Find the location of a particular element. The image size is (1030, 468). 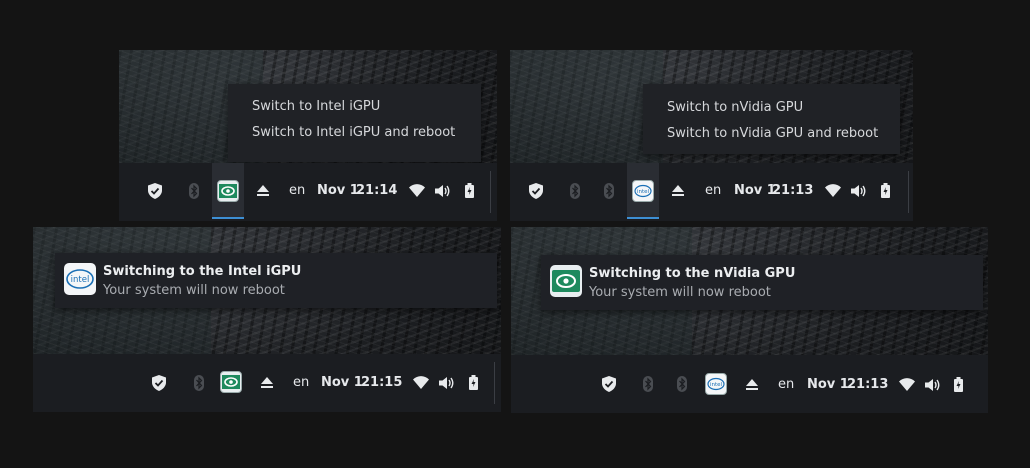

menu-item-switch-nvidia: Switch to nVidia GPU is located at coordinates (735, 107).